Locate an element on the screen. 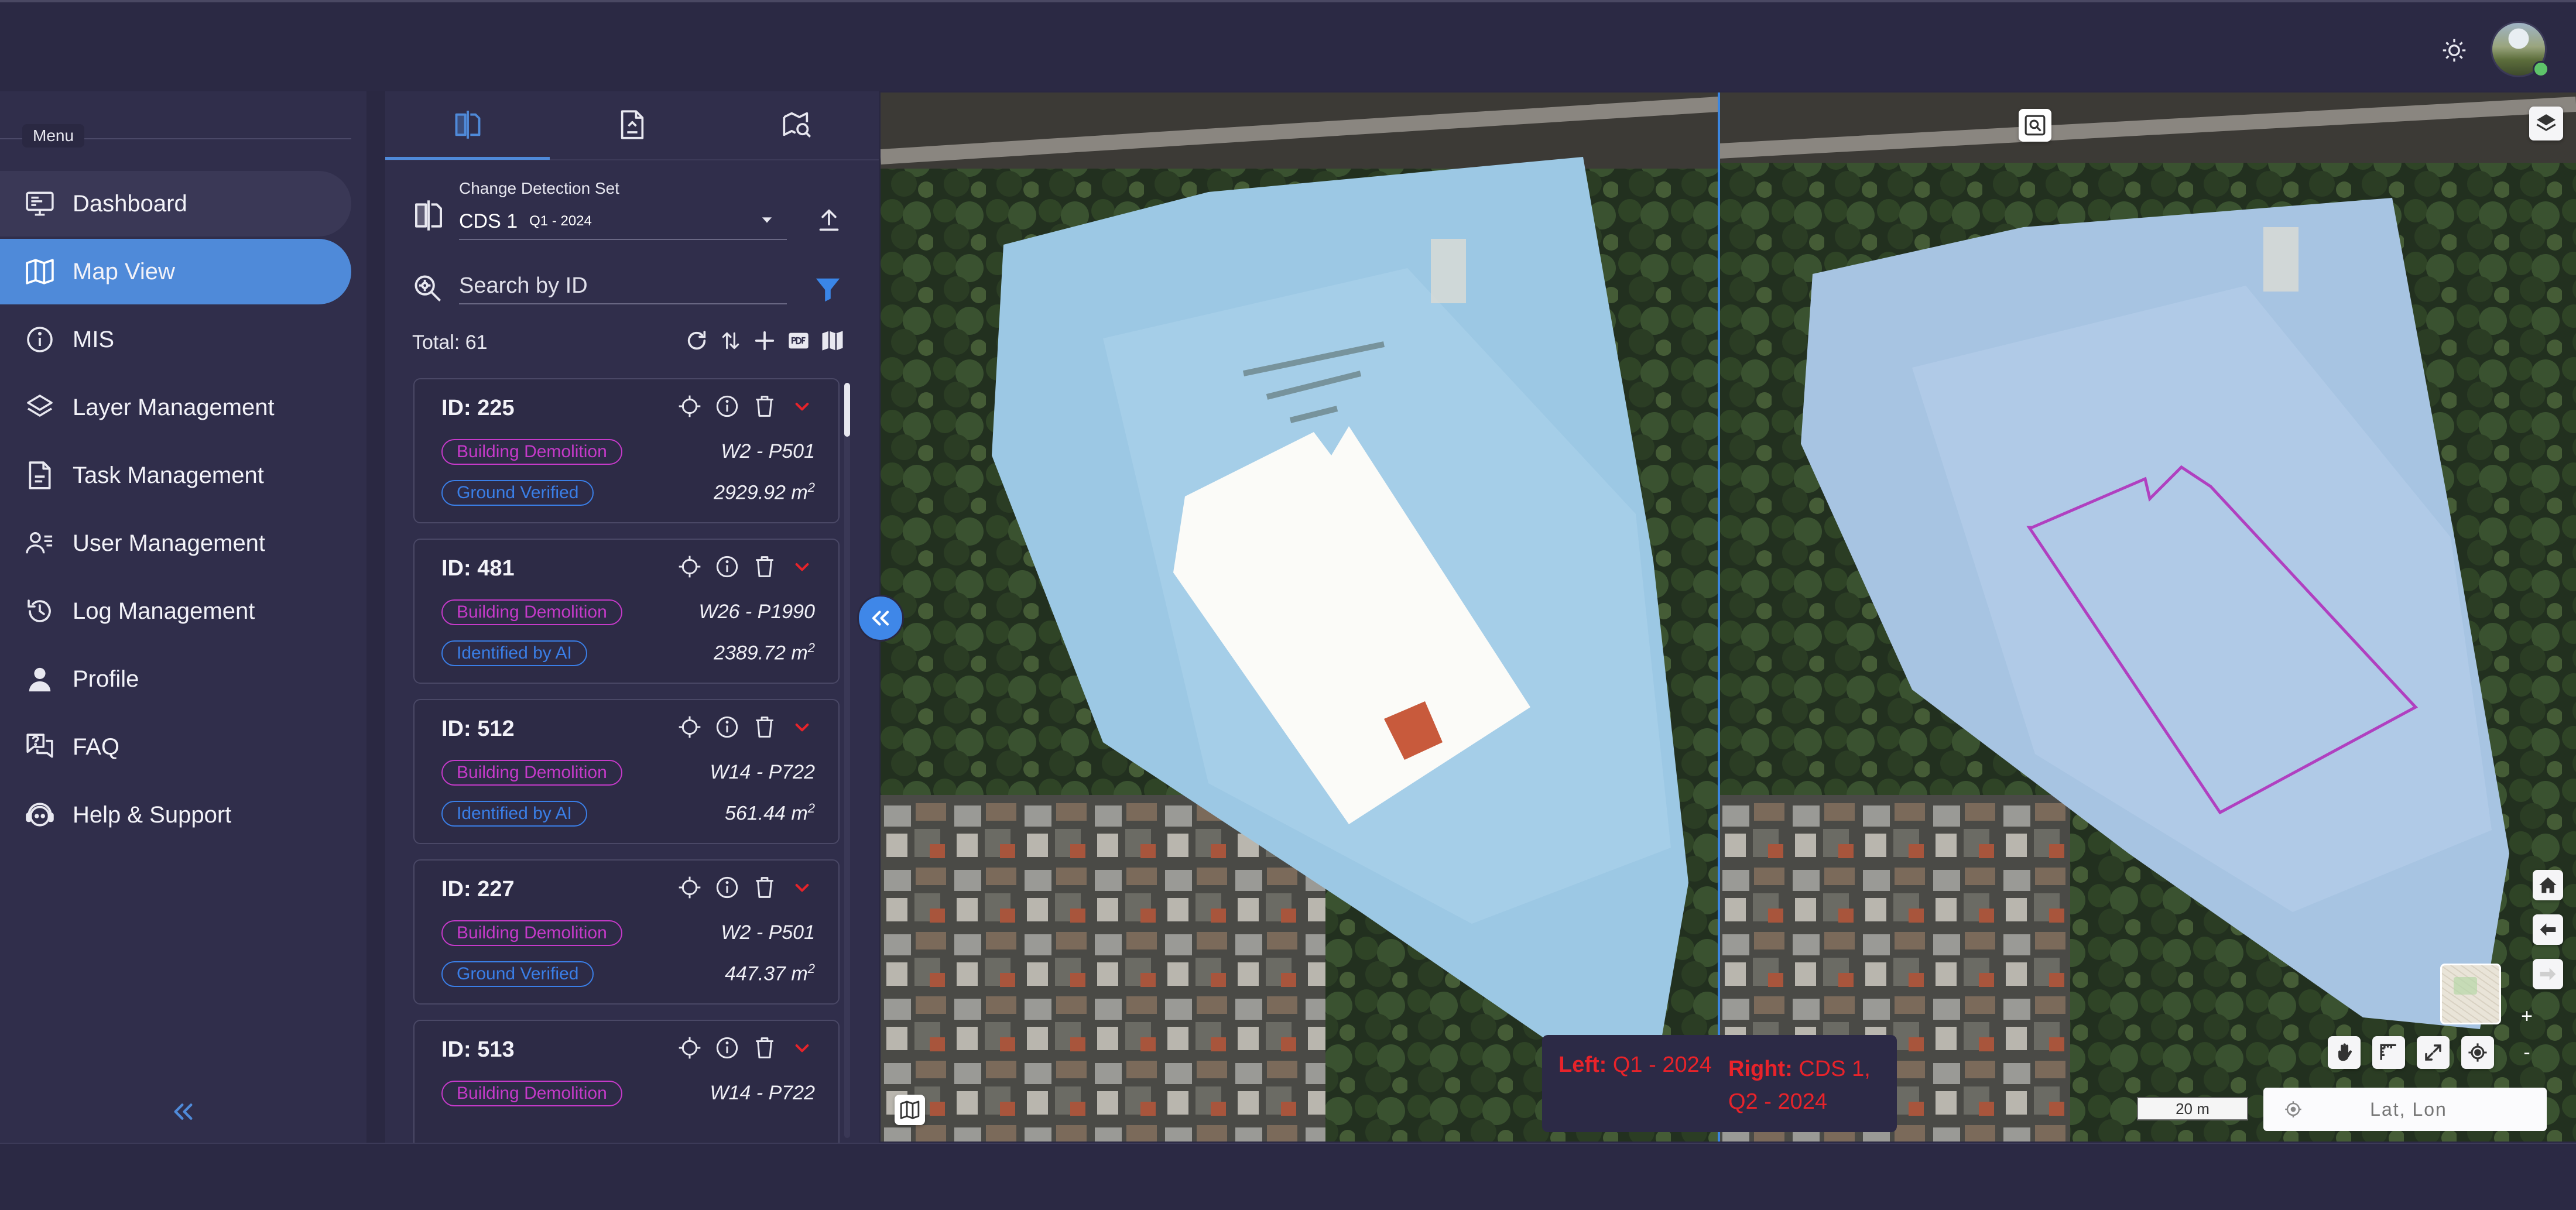 This screenshot has width=2576, height=1210. my-location-button is located at coordinates (2477, 1052).